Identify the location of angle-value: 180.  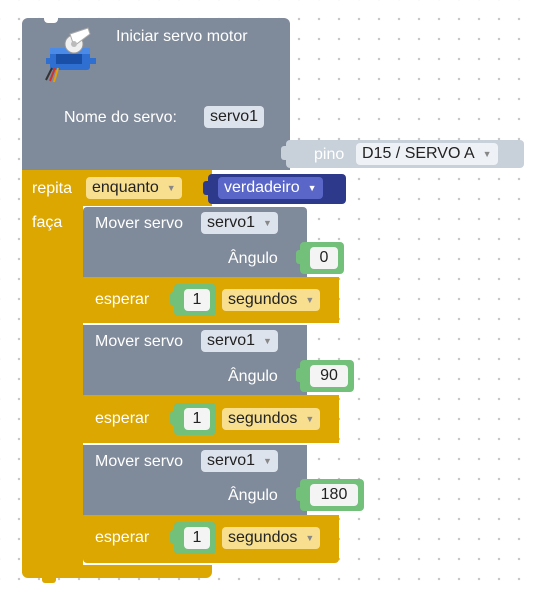
(334, 494).